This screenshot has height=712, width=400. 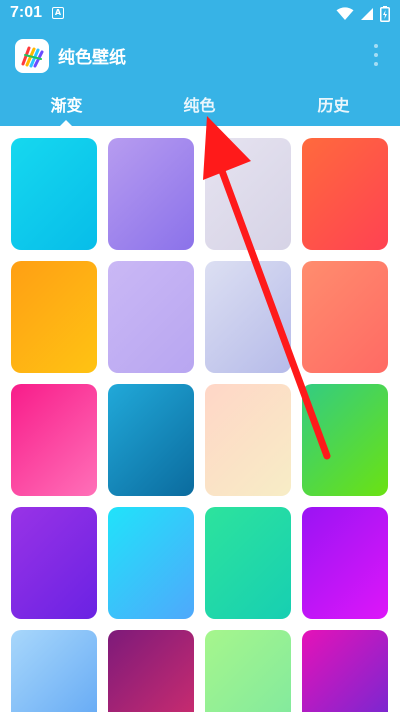 I want to click on tab-gradient: 渐变, so click(x=66, y=104).